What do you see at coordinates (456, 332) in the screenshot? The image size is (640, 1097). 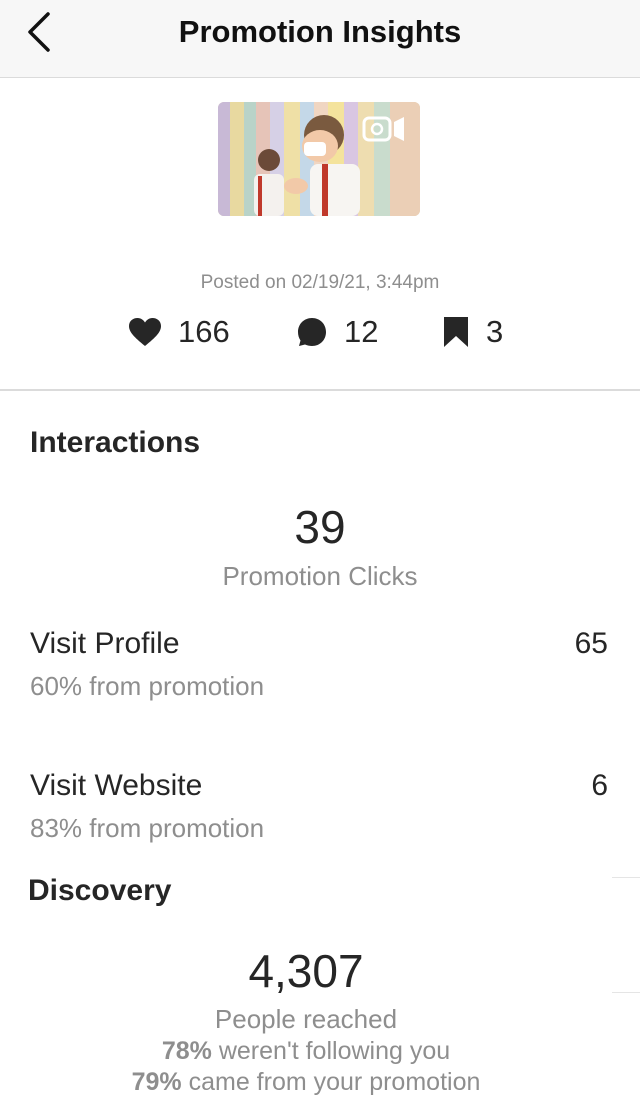 I see `bookmark-icon` at bounding box center [456, 332].